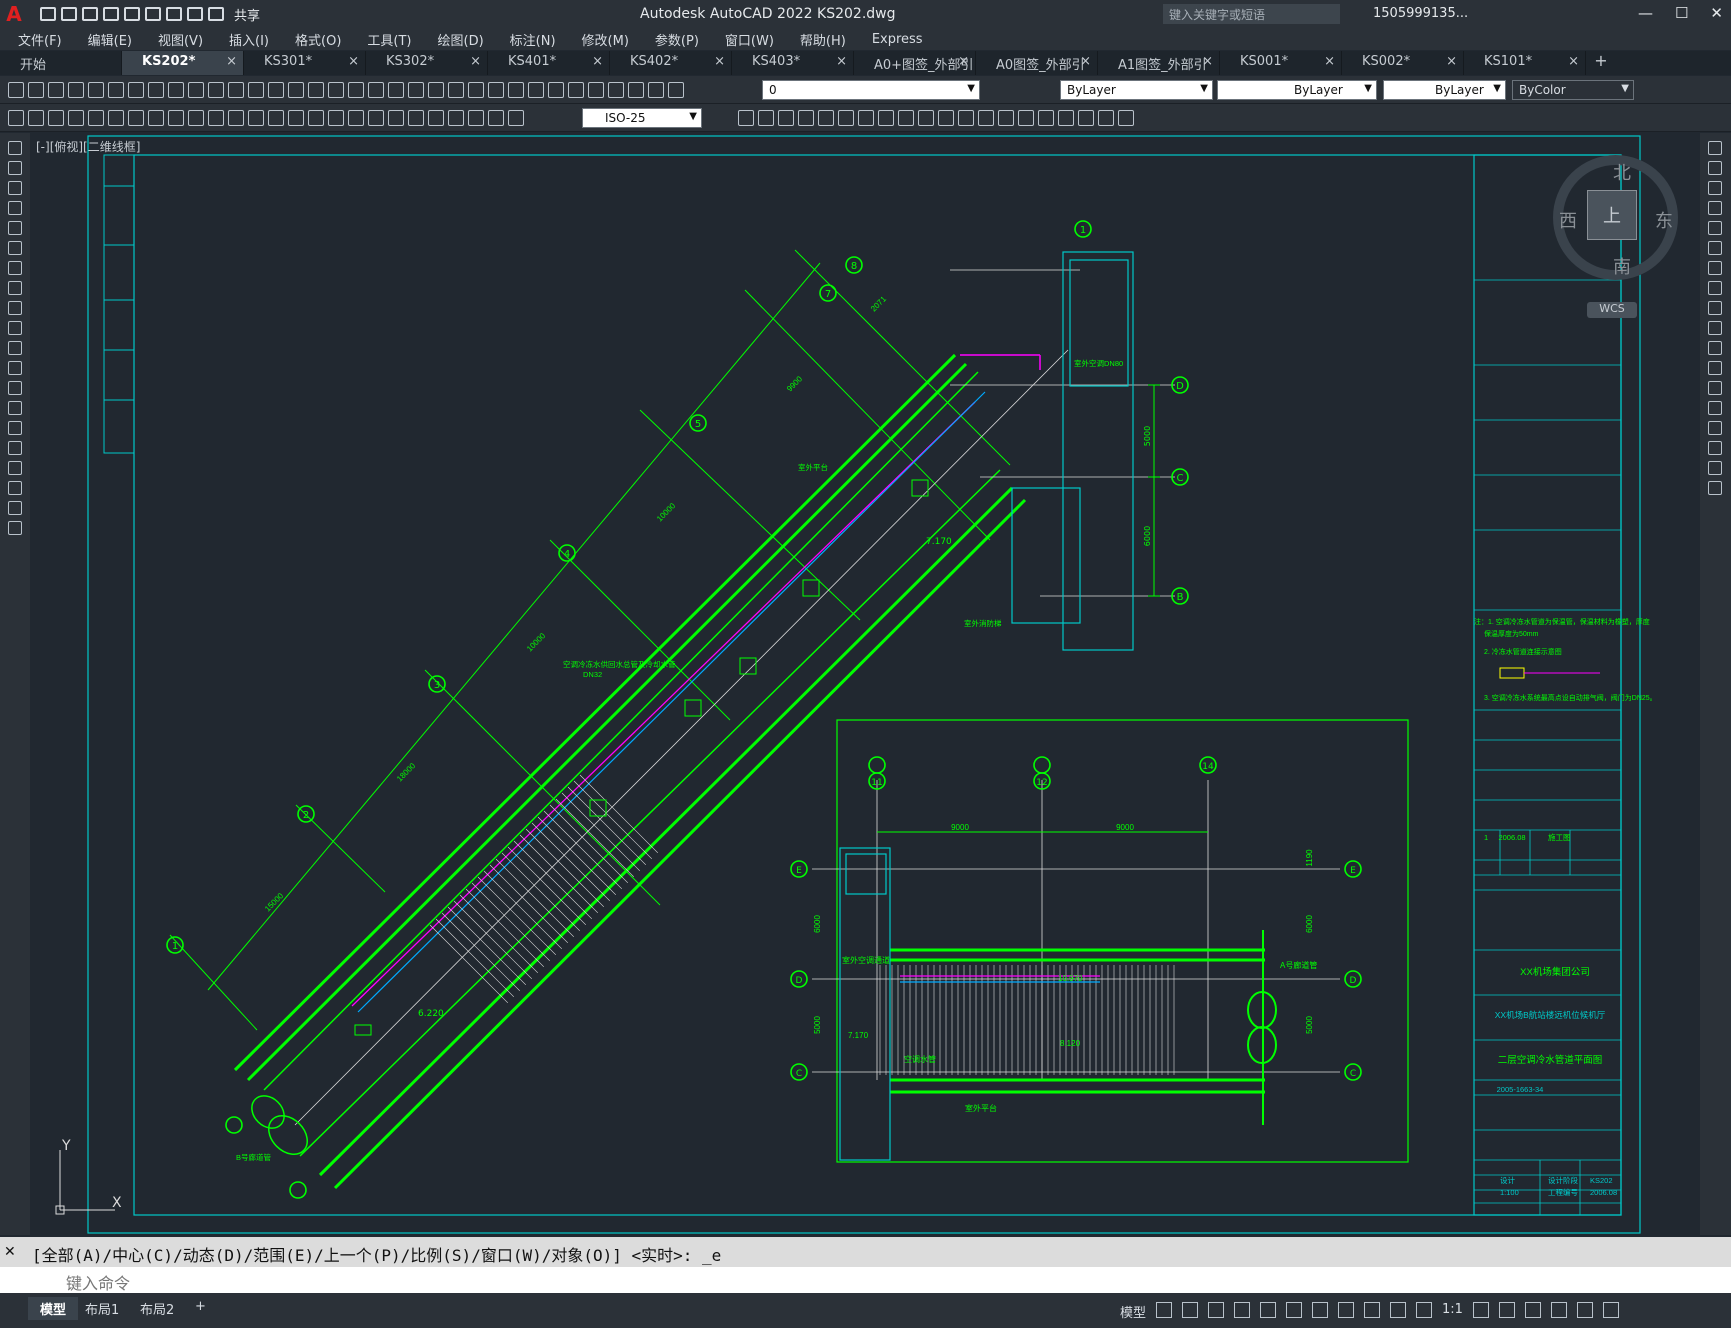  What do you see at coordinates (249, 39) in the screenshot?
I see `menu-item: 插入(I)` at bounding box center [249, 39].